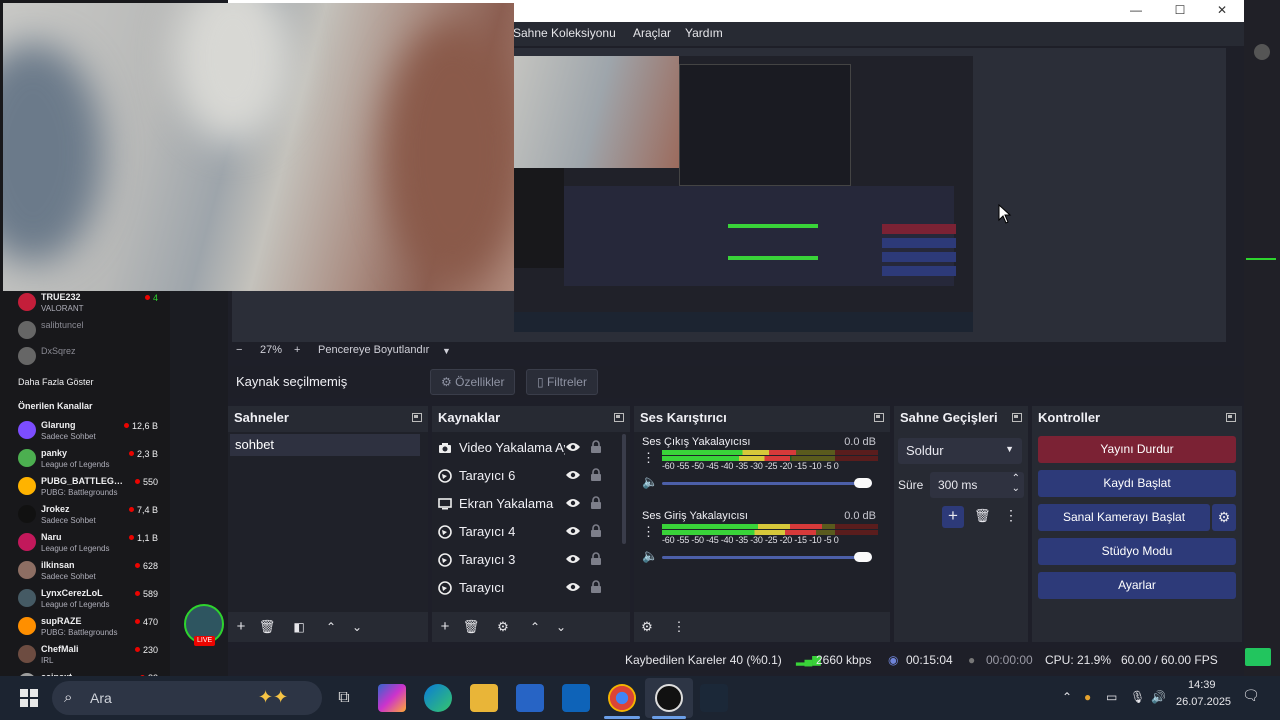 The image size is (1280, 720). I want to click on chevron-down-icon: ▼, so click(446, 351).